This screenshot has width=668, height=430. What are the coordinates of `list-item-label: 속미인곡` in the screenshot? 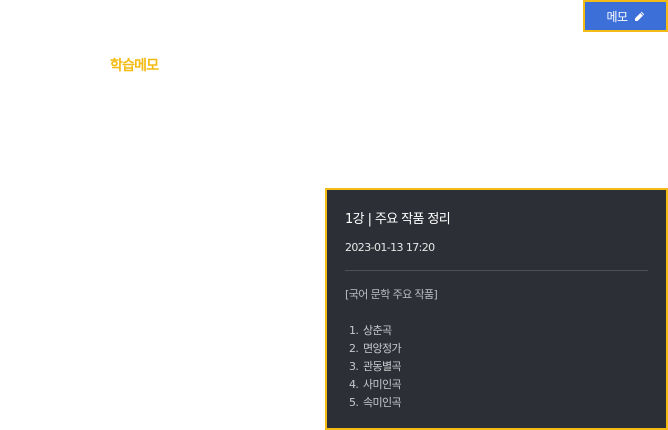 It's located at (382, 402).